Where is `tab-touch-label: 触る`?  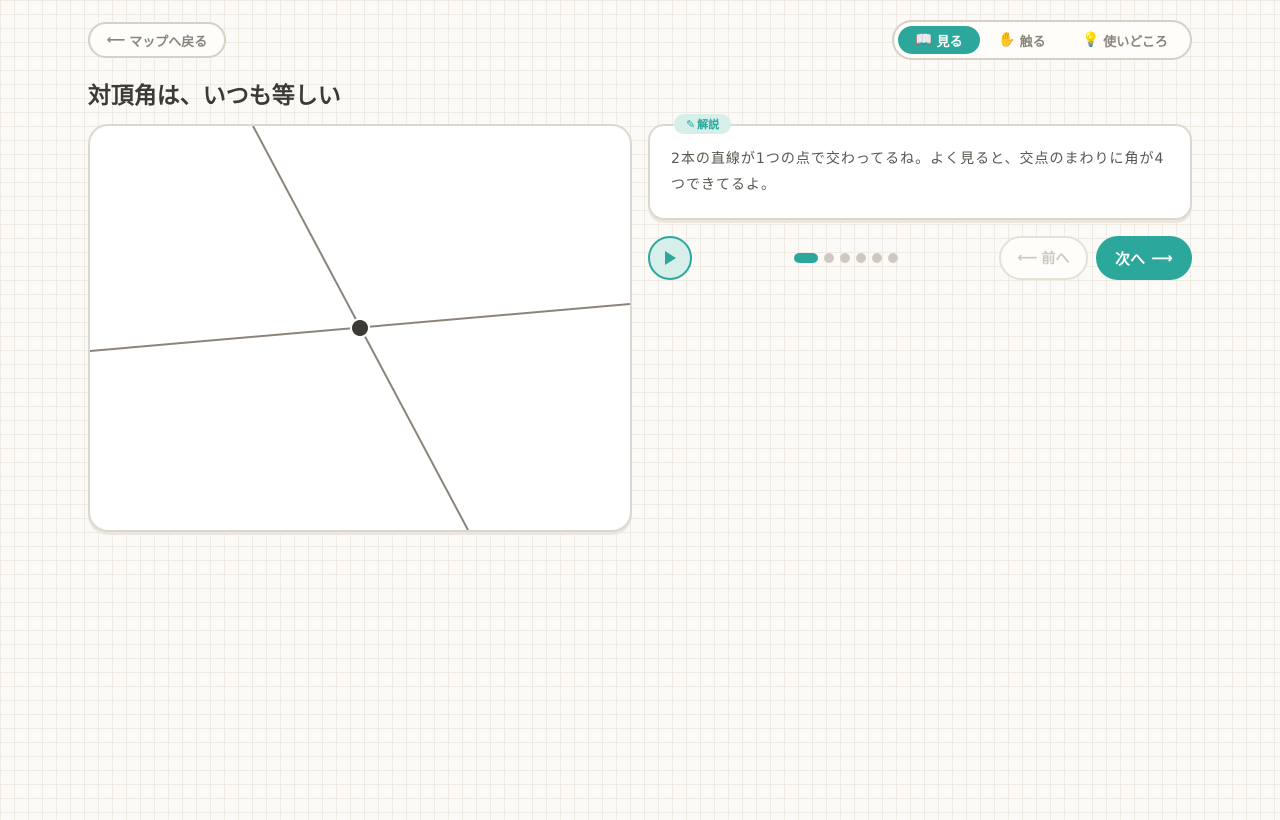
tab-touch-label: 触る is located at coordinates (1032, 42).